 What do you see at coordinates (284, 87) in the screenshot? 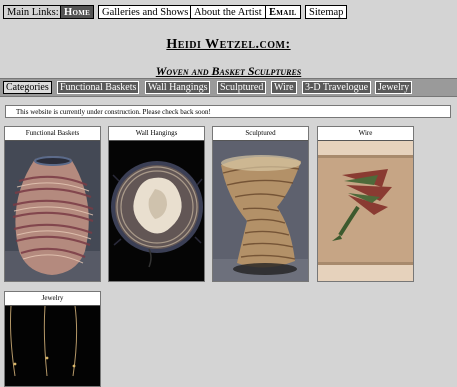
I see `category-wire: Wire` at bounding box center [284, 87].